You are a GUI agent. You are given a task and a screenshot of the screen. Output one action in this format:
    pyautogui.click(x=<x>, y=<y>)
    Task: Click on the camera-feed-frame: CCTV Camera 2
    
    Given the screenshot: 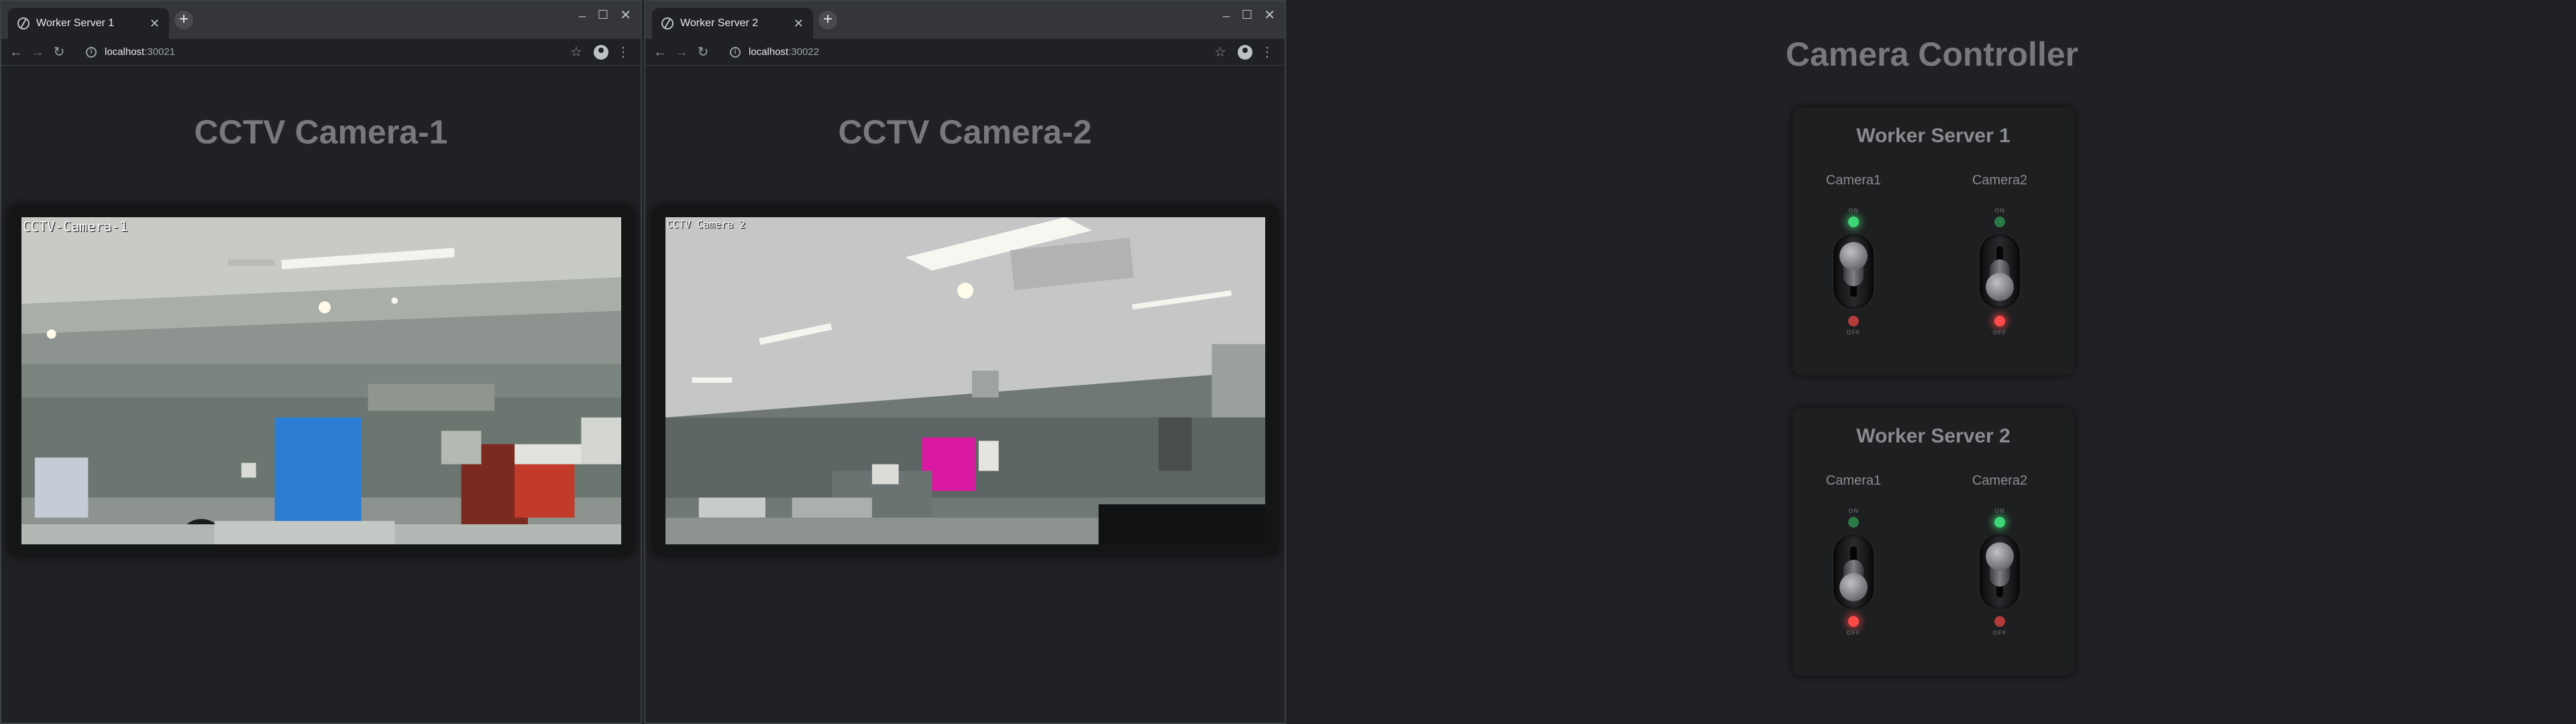 What is the action you would take?
    pyautogui.click(x=965, y=380)
    